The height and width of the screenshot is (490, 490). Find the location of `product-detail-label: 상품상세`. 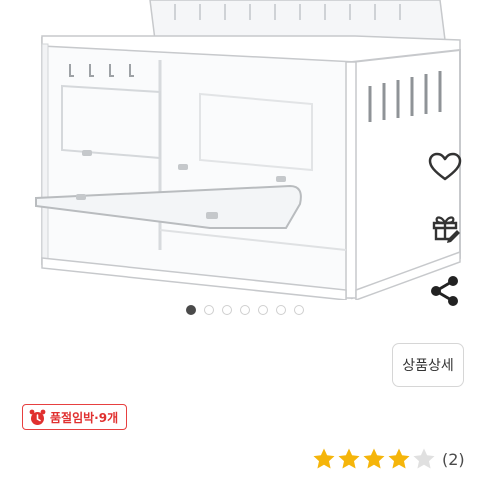

product-detail-label: 상품상세 is located at coordinates (428, 366).